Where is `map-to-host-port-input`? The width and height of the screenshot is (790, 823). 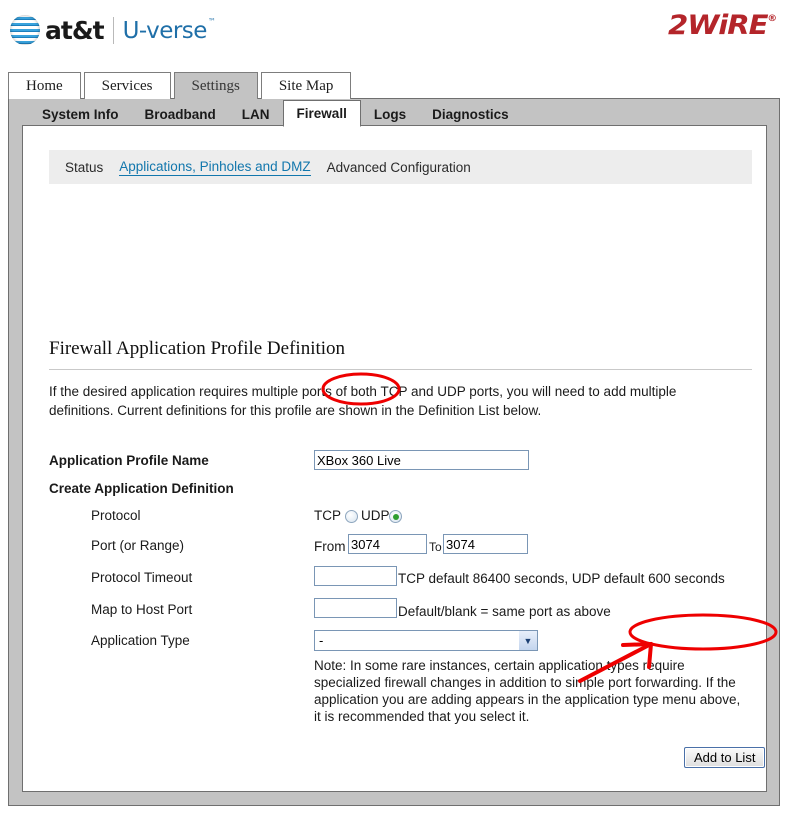
map-to-host-port-input is located at coordinates (355, 608).